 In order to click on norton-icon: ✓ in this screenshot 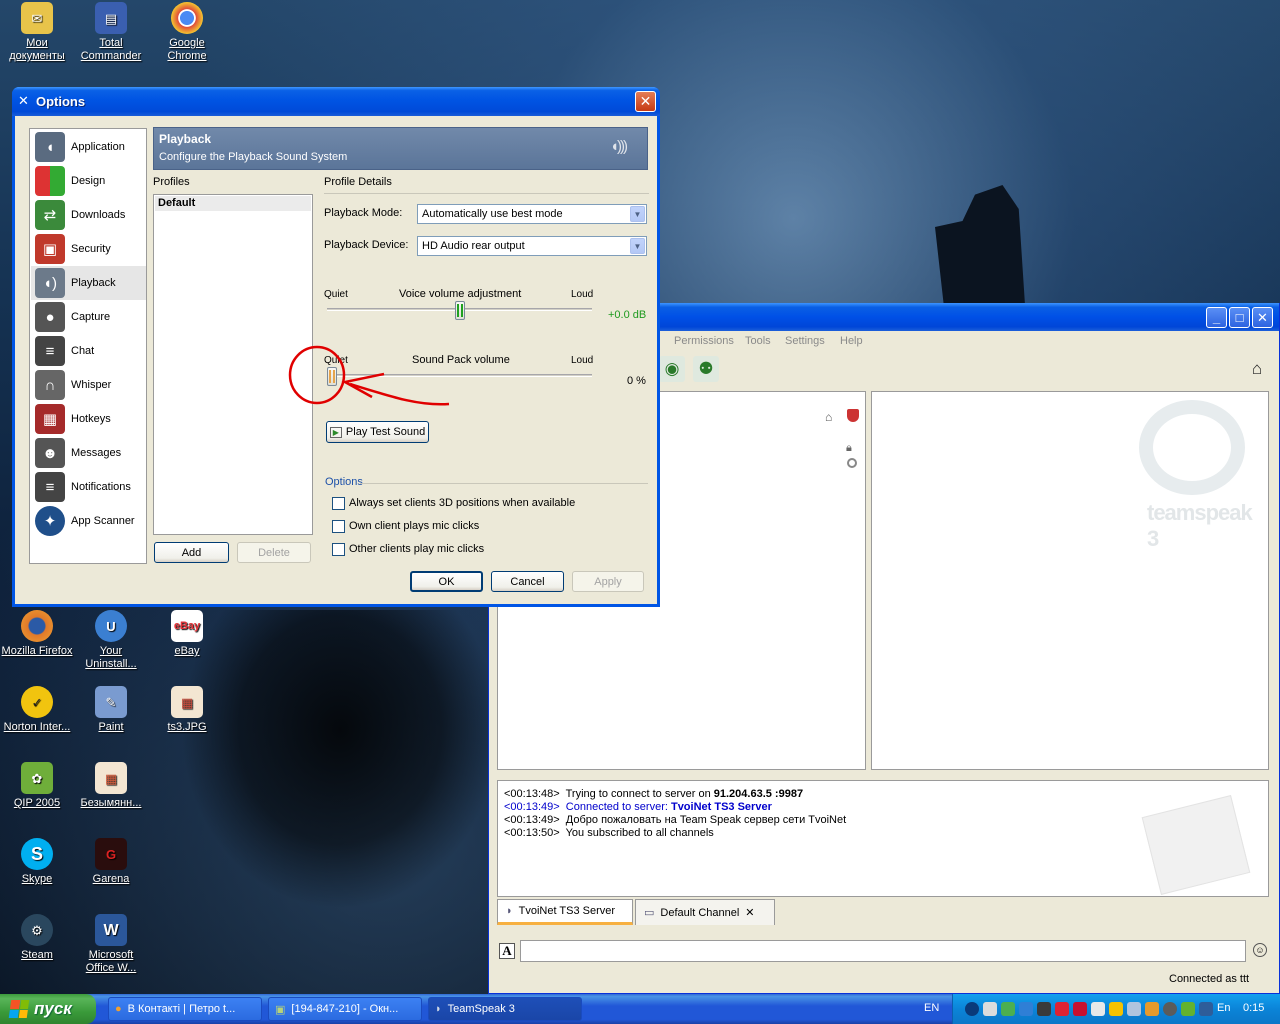, I will do `click(37, 702)`.